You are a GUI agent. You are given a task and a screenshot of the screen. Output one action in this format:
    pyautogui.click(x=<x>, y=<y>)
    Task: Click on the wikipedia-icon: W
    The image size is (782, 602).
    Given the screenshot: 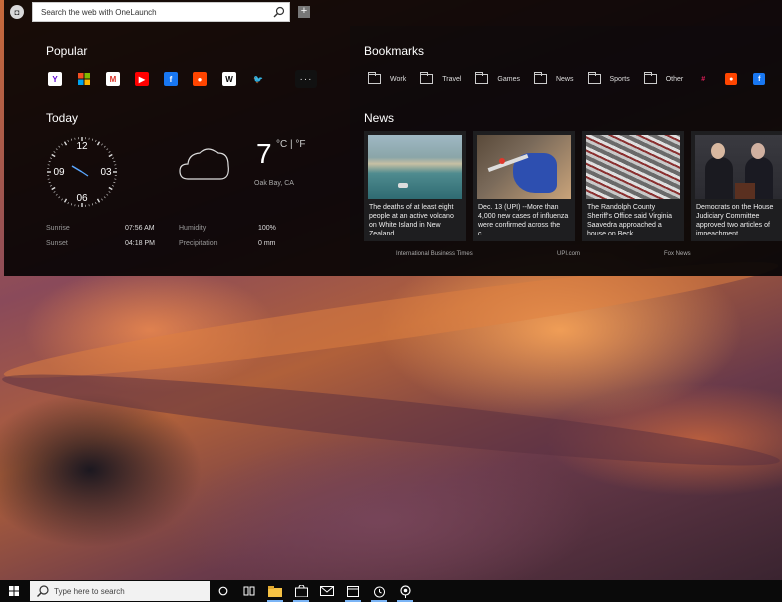 What is the action you would take?
    pyautogui.click(x=229, y=79)
    